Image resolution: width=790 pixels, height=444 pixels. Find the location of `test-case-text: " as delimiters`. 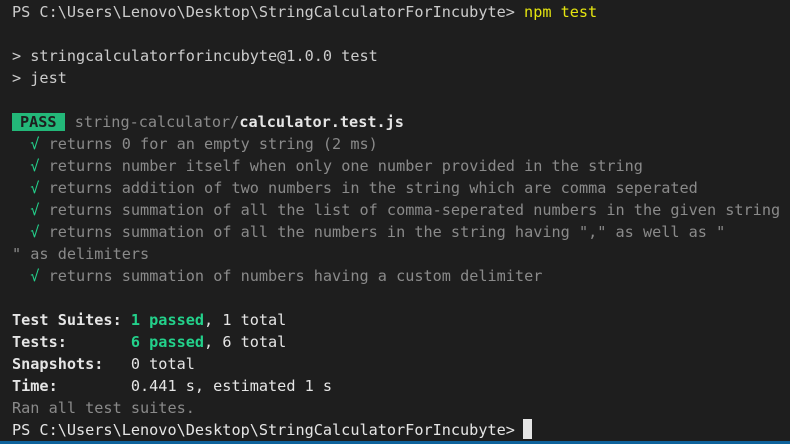

test-case-text: " as delimiters is located at coordinates (81, 254).